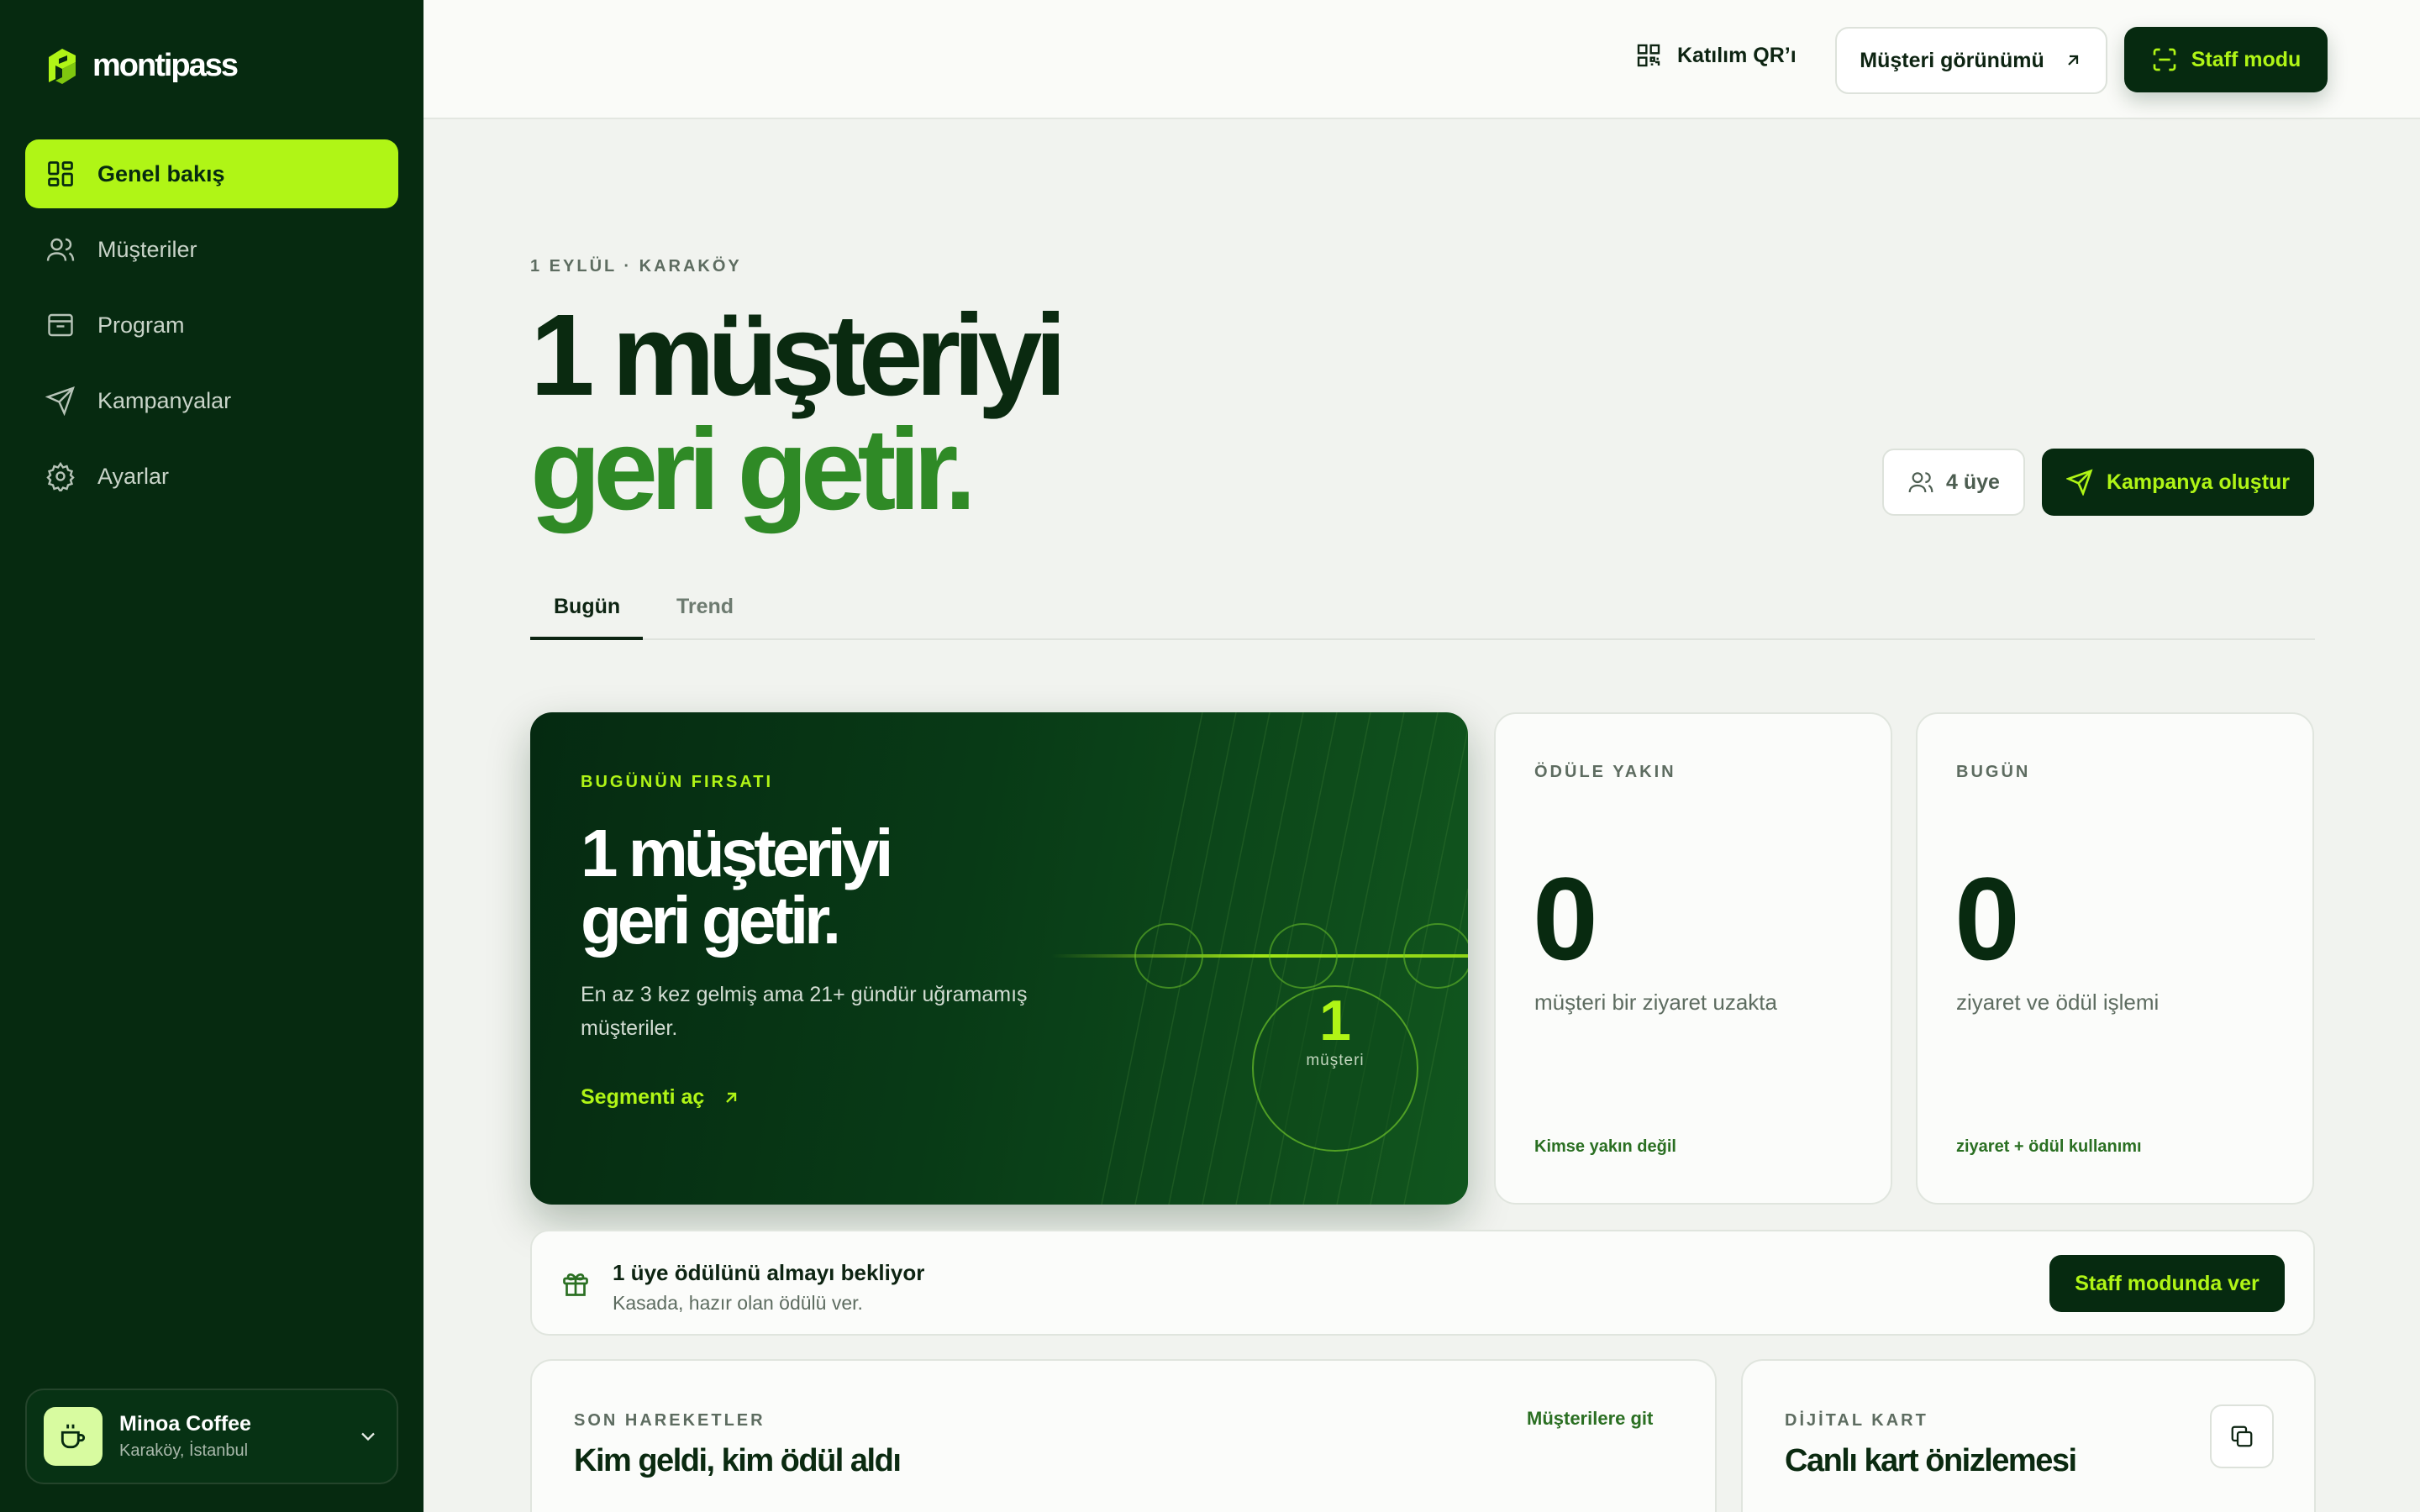  What do you see at coordinates (753, 469) in the screenshot?
I see `page-title-line2: geri getir.` at bounding box center [753, 469].